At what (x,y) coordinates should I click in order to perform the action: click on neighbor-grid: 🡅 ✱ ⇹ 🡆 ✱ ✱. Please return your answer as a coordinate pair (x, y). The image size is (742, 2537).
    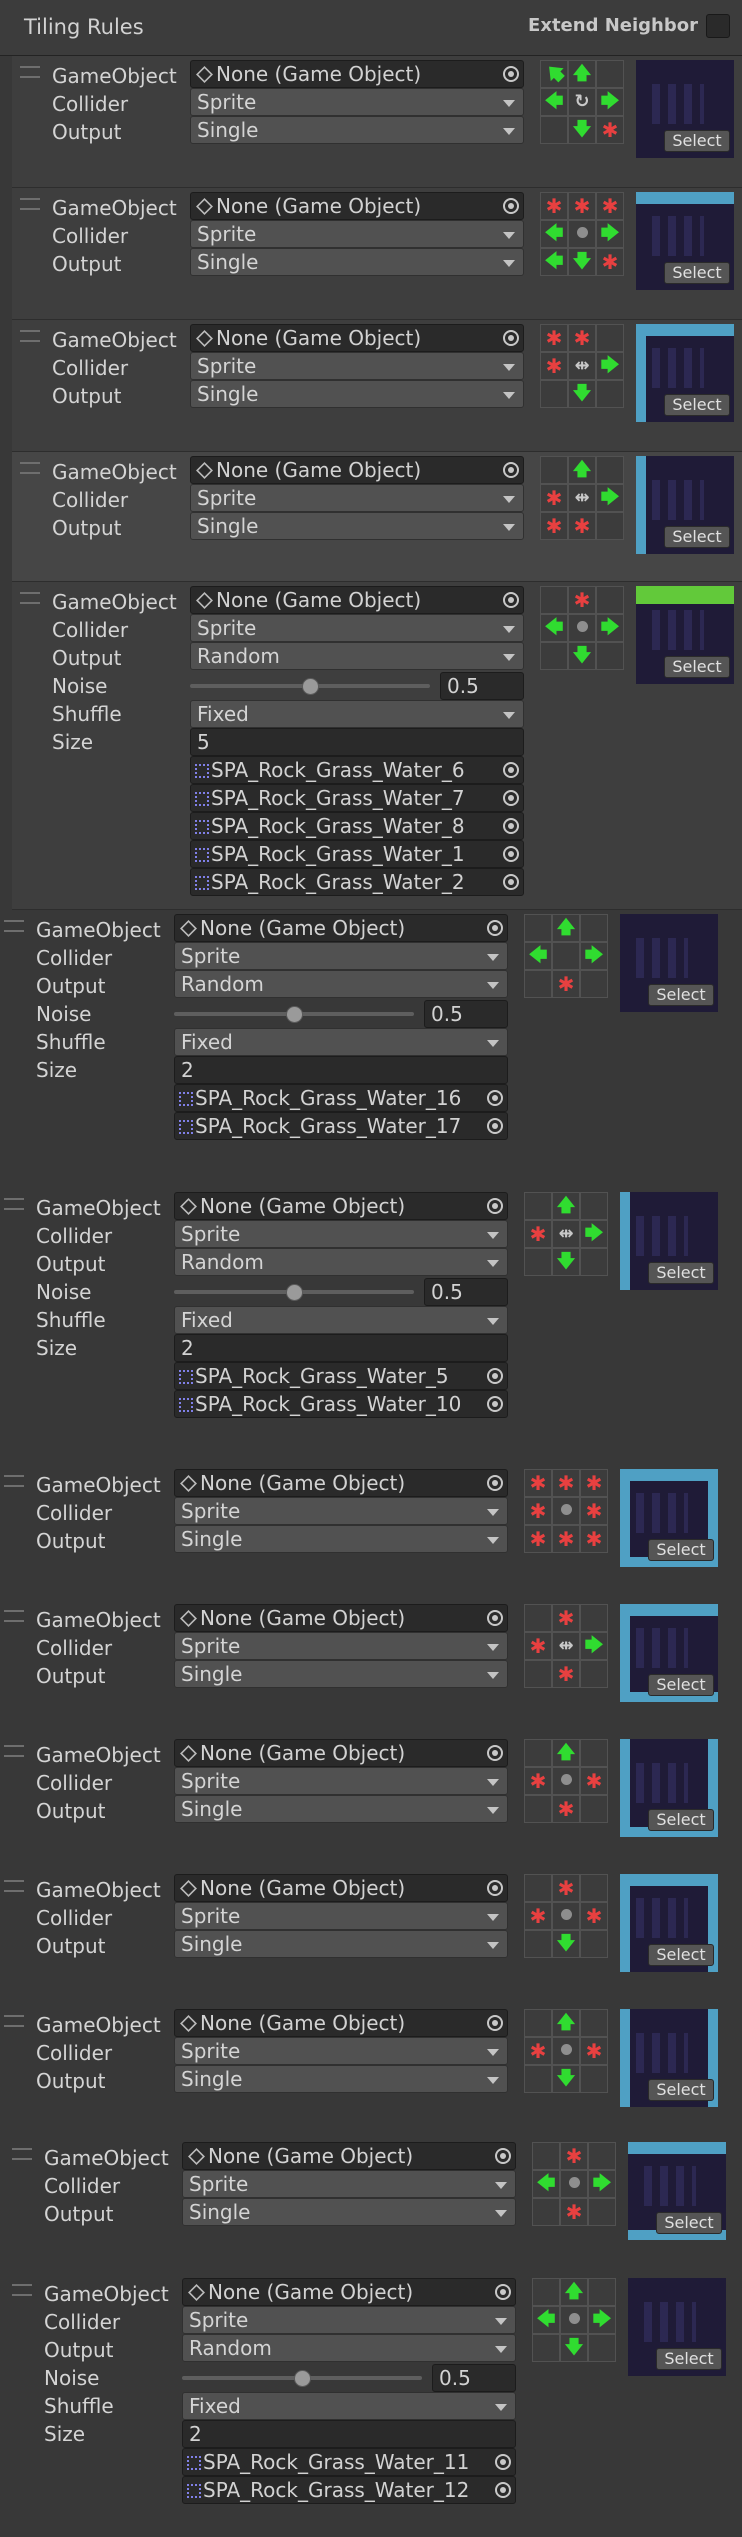
    Looking at the image, I should click on (582, 498).